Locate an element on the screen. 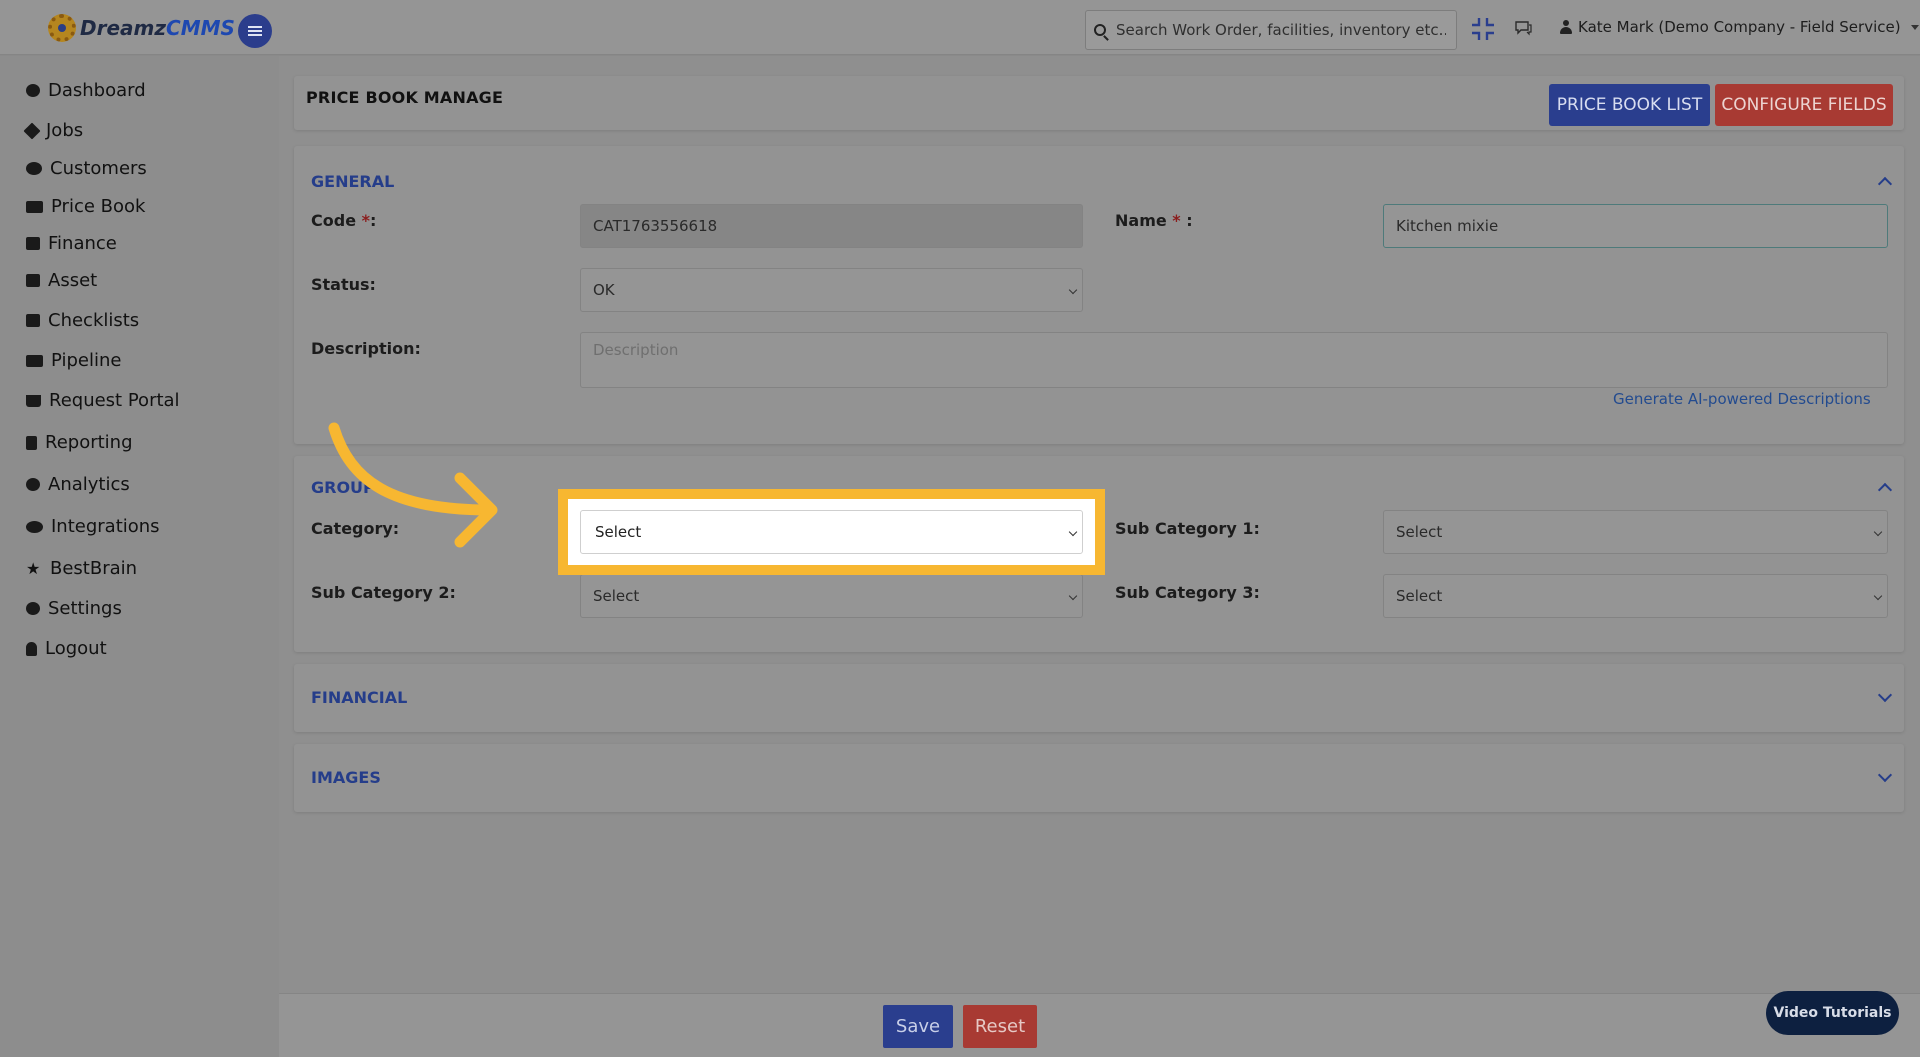 Image resolution: width=1920 pixels, height=1057 pixels. sidebar-item-finance: Finance is located at coordinates (71, 243).